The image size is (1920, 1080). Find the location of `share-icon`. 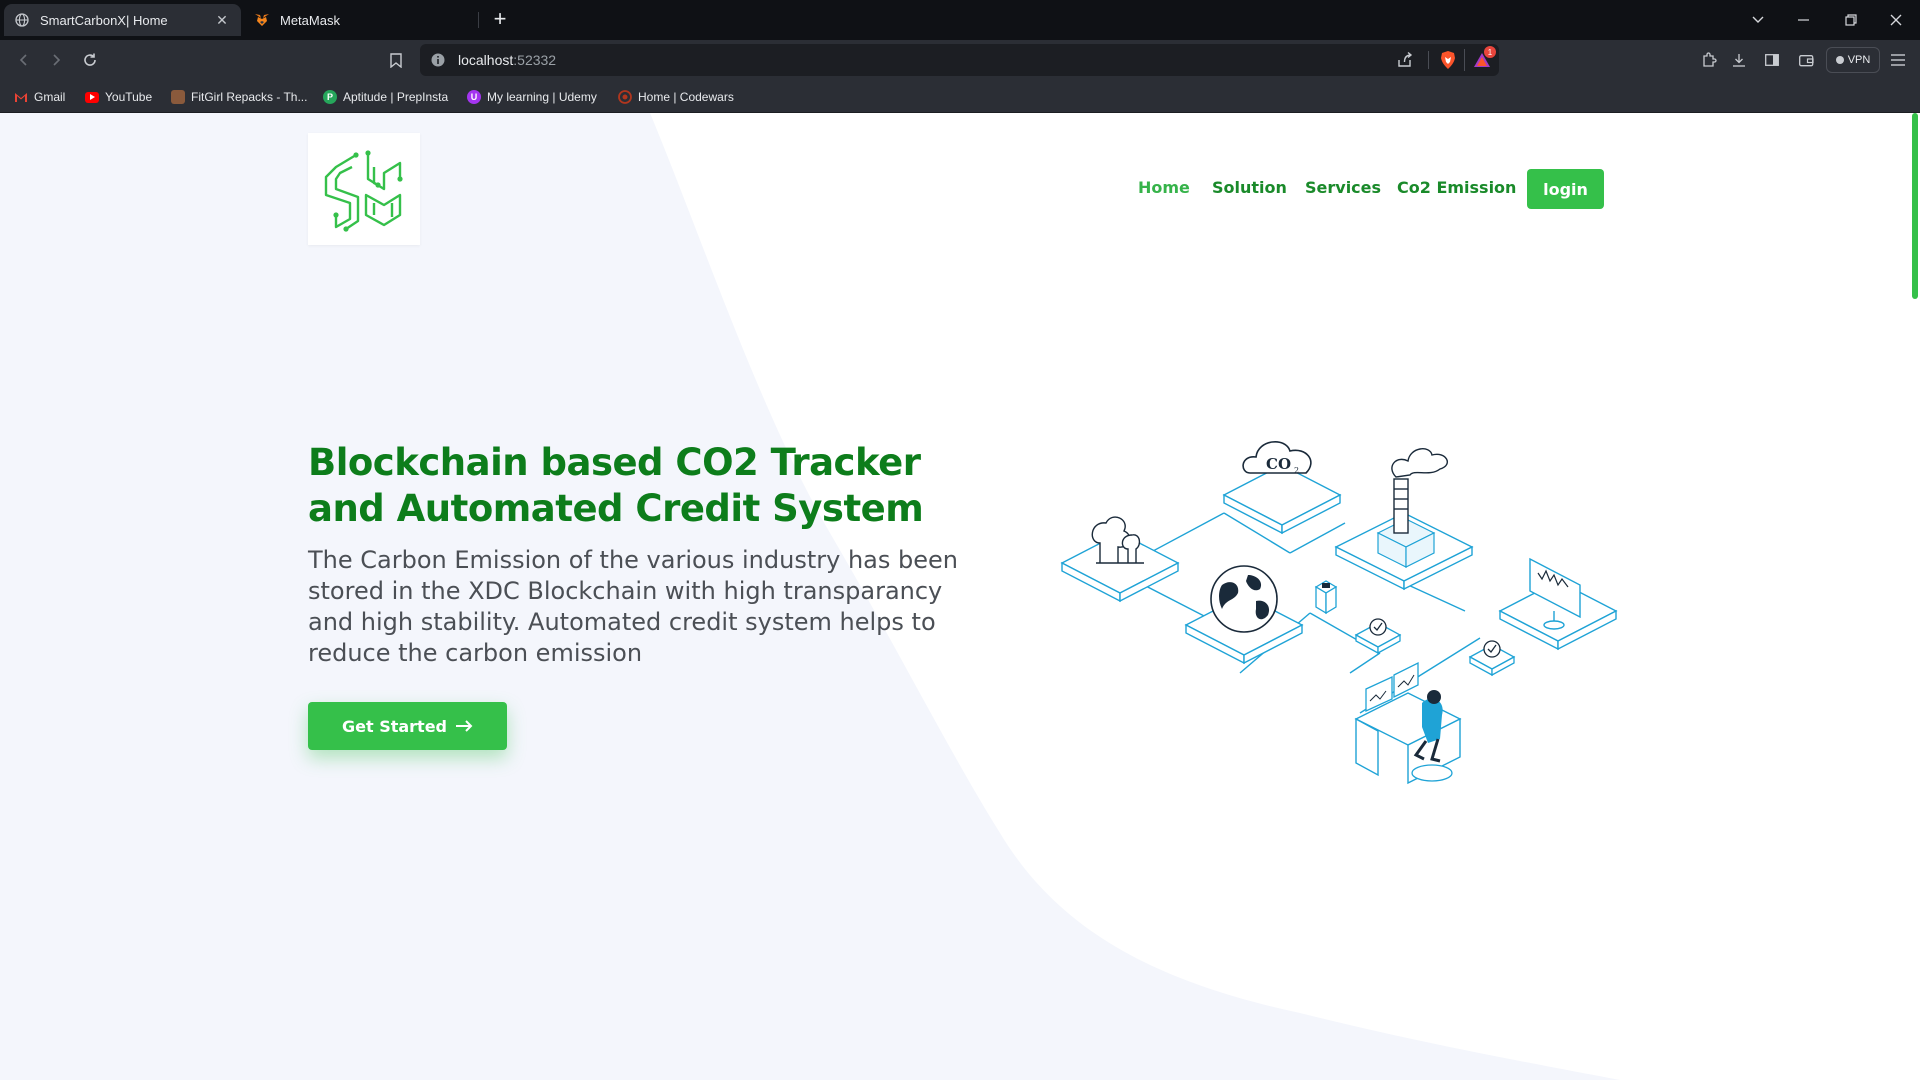

share-icon is located at coordinates (1405, 62).